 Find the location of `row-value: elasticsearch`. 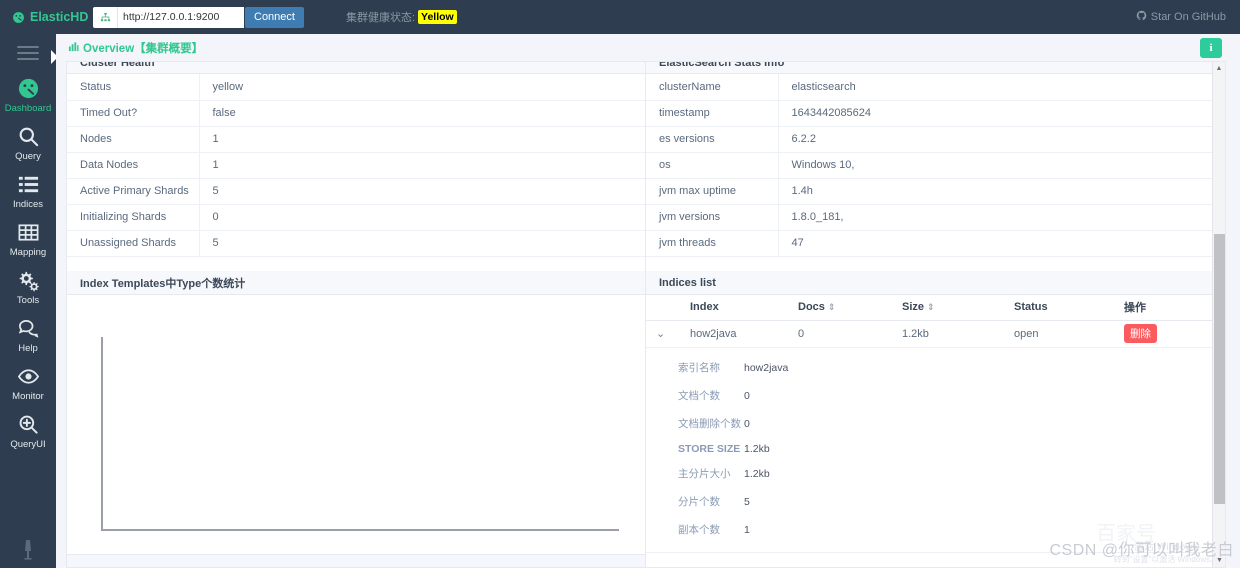

row-value: elasticsearch is located at coordinates (1001, 87).